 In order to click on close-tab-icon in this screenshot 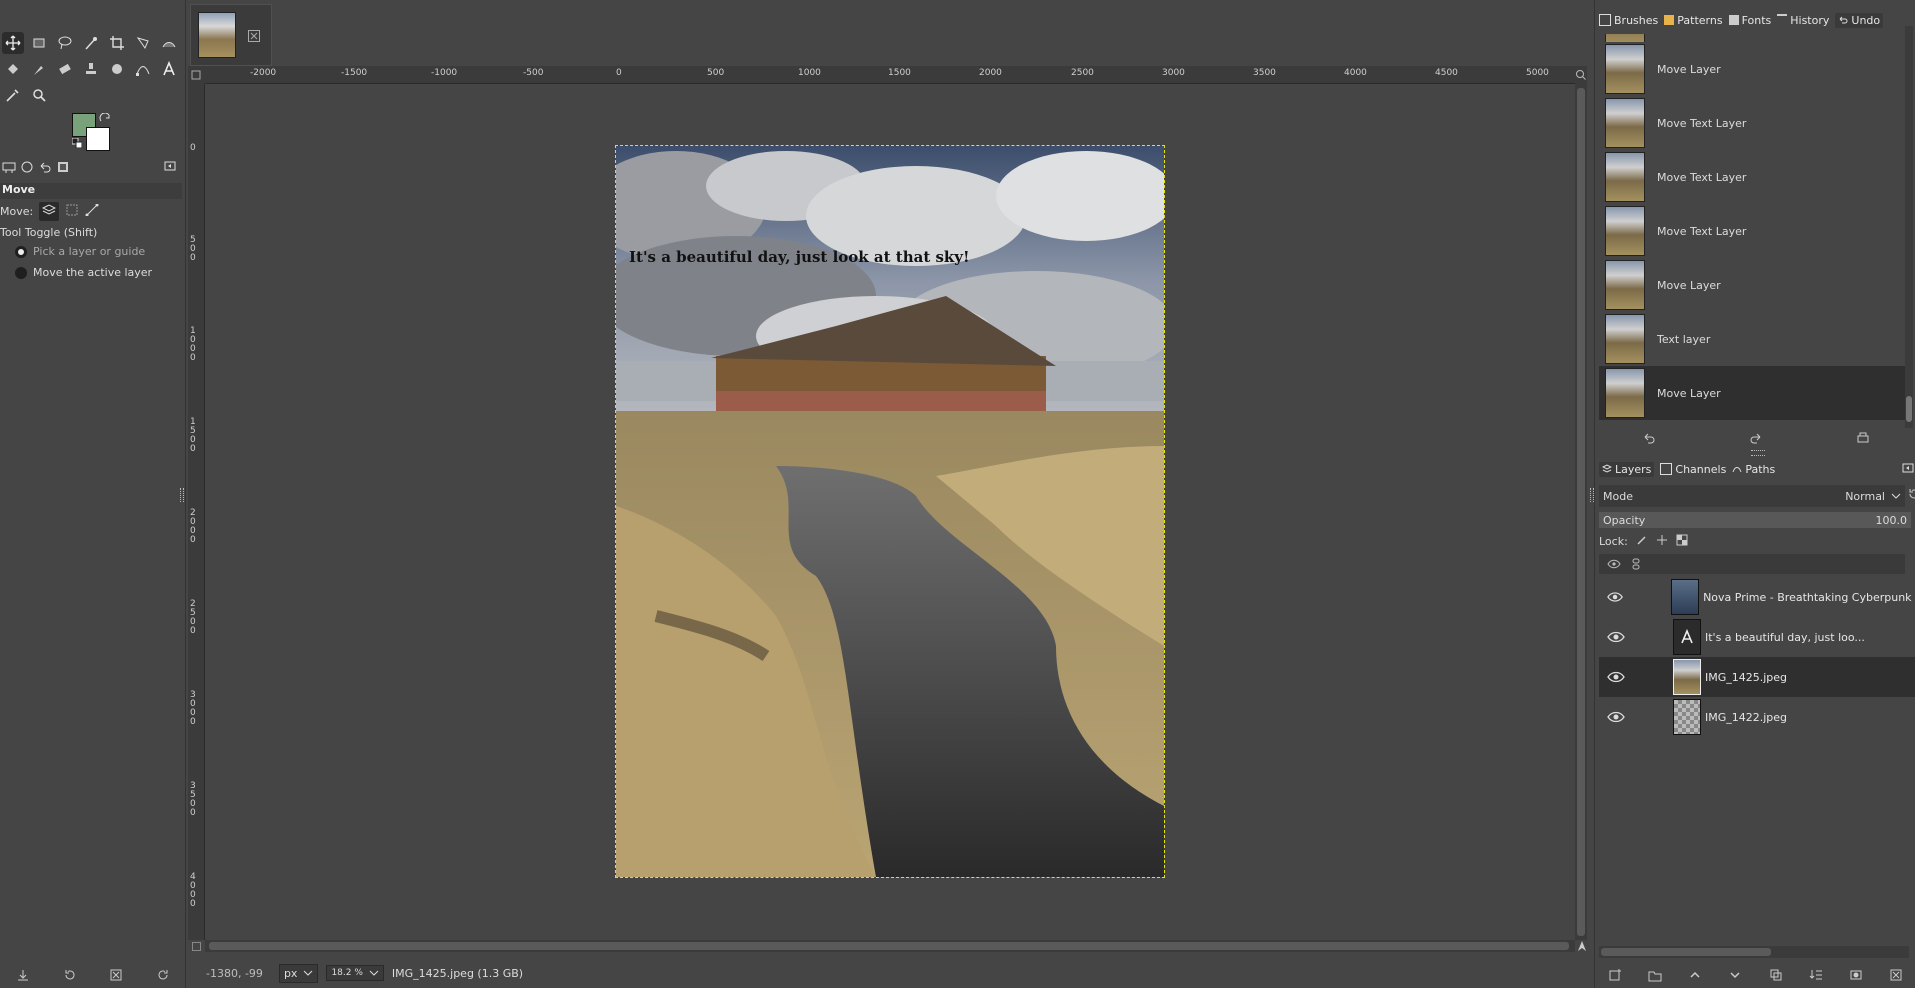, I will do `click(254, 37)`.